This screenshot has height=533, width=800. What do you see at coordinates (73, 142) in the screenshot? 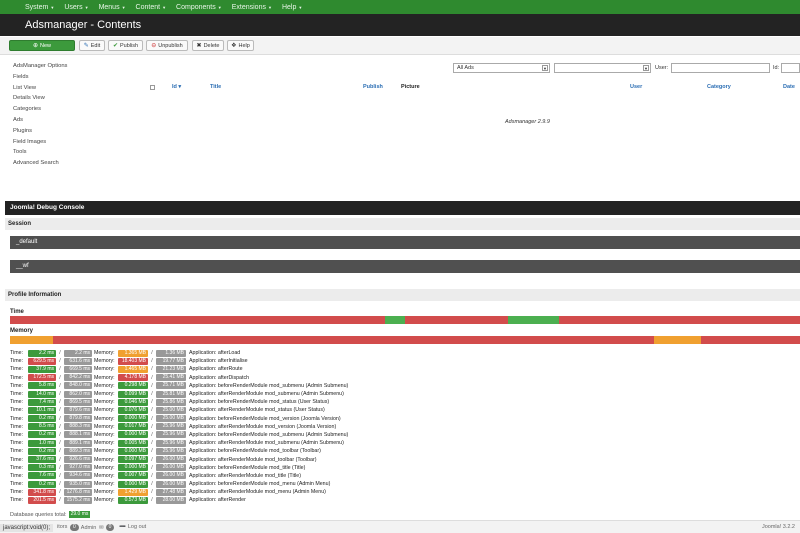
I see `sidebar-item-field-images: Field Images` at bounding box center [73, 142].